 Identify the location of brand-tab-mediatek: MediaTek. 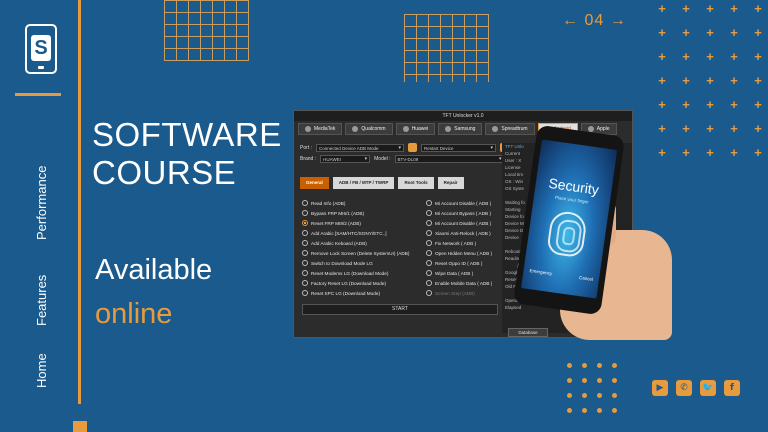
(320, 129).